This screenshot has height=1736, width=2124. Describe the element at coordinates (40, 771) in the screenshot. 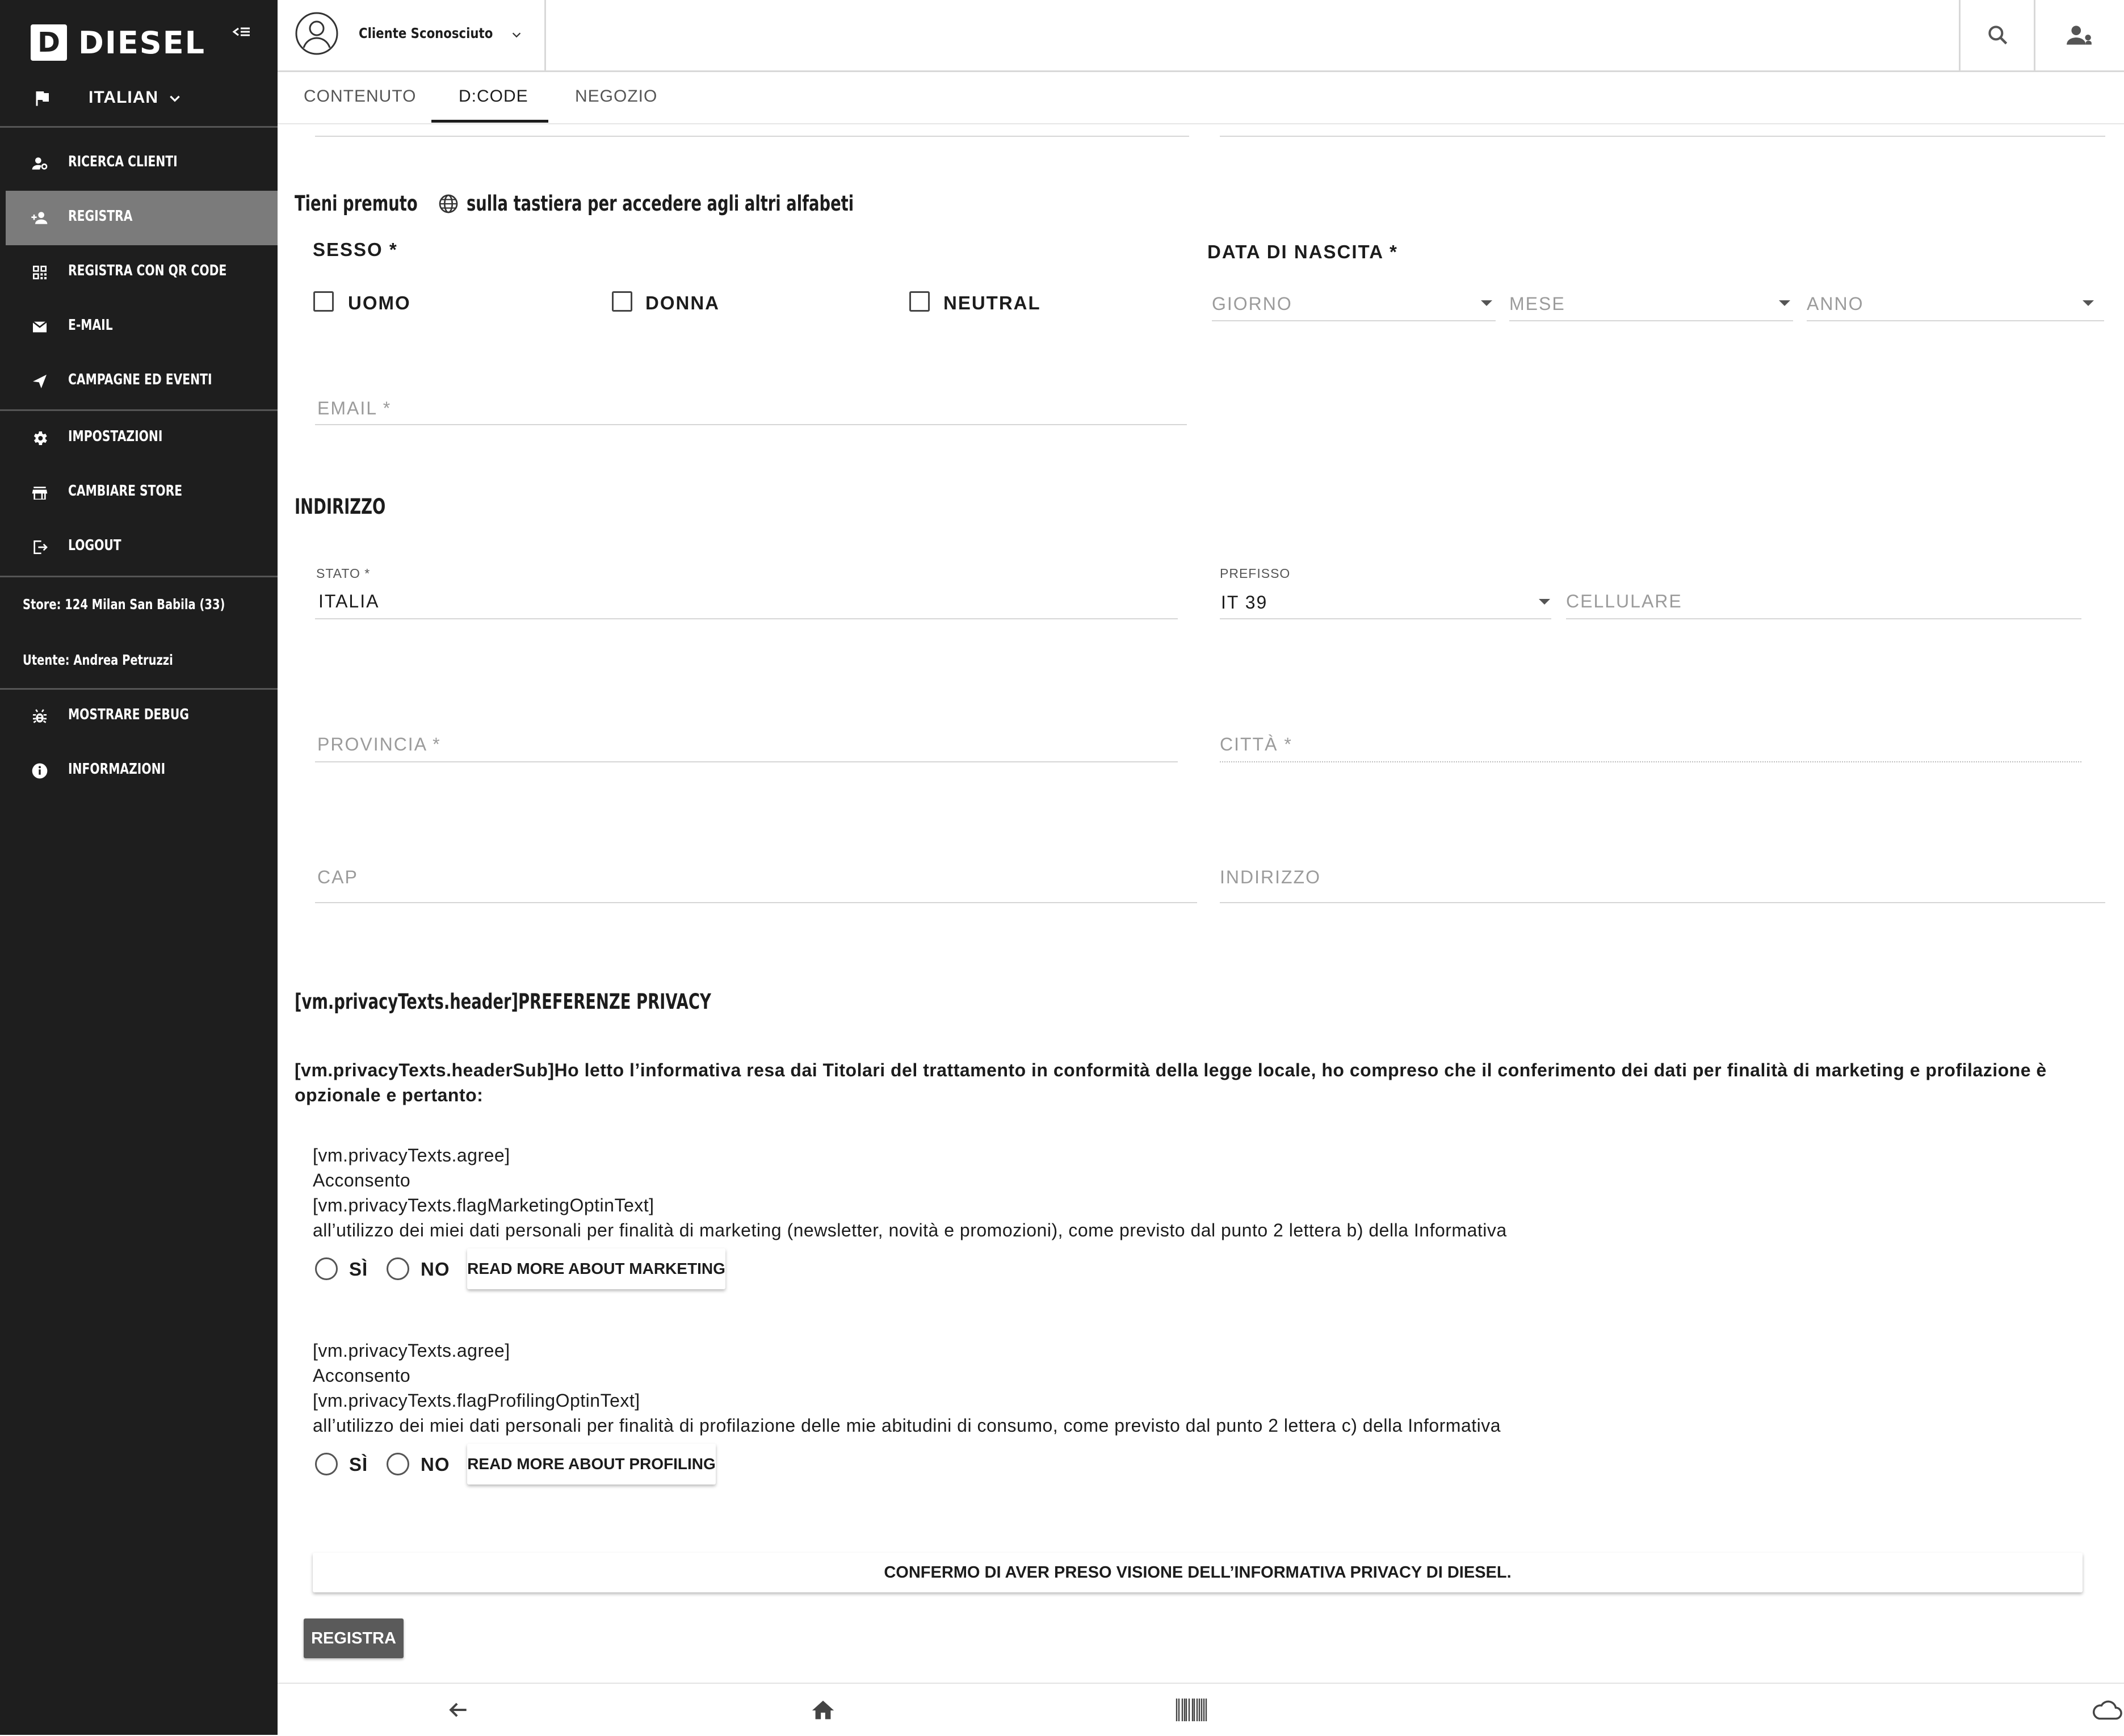

I see `info-icon` at that location.